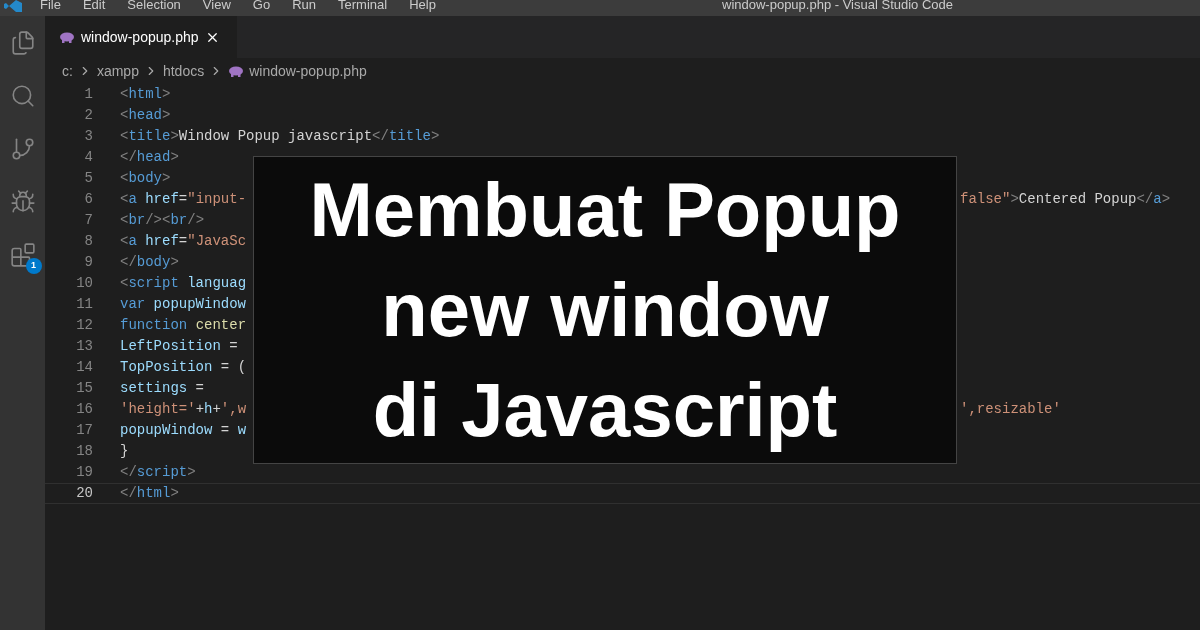 This screenshot has height=630, width=1200. Describe the element at coordinates (13, 6) in the screenshot. I see `vscode-logo-icon` at that location.